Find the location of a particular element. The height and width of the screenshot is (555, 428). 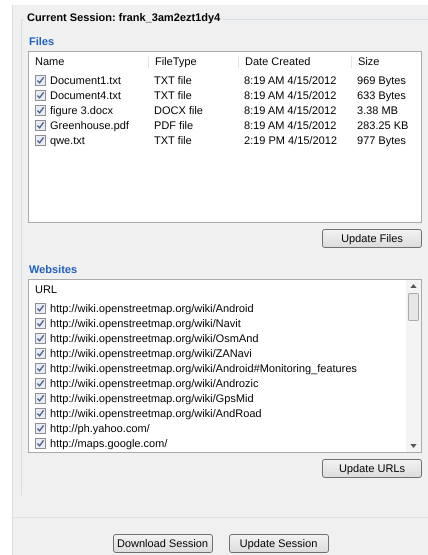

url-text: http://wiki.openstreetmap.org/wiki/GpsMid is located at coordinates (152, 398).